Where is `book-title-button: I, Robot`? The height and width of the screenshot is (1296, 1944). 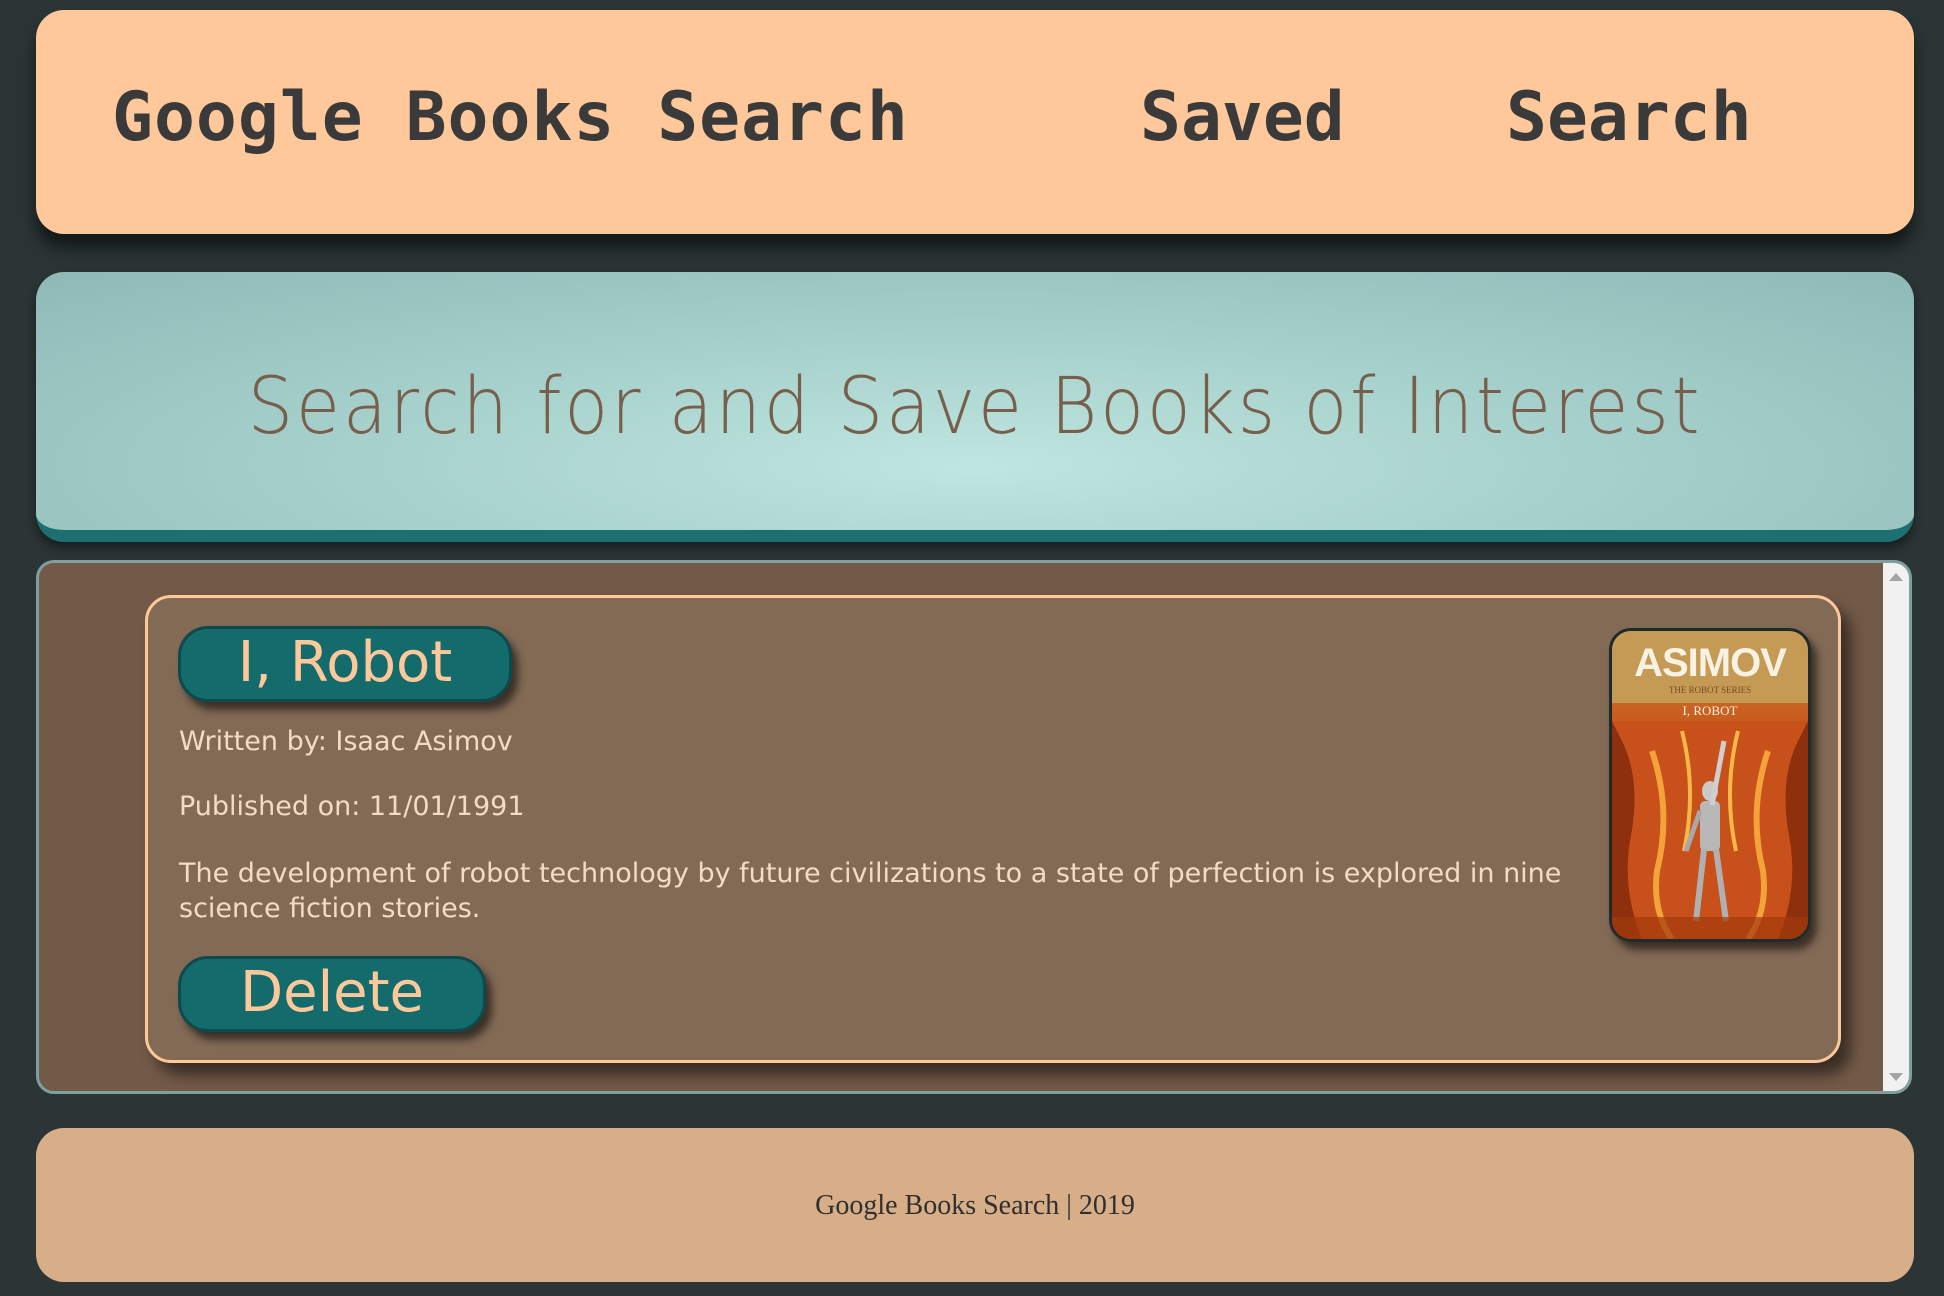
book-title-button: I, Robot is located at coordinates (345, 664).